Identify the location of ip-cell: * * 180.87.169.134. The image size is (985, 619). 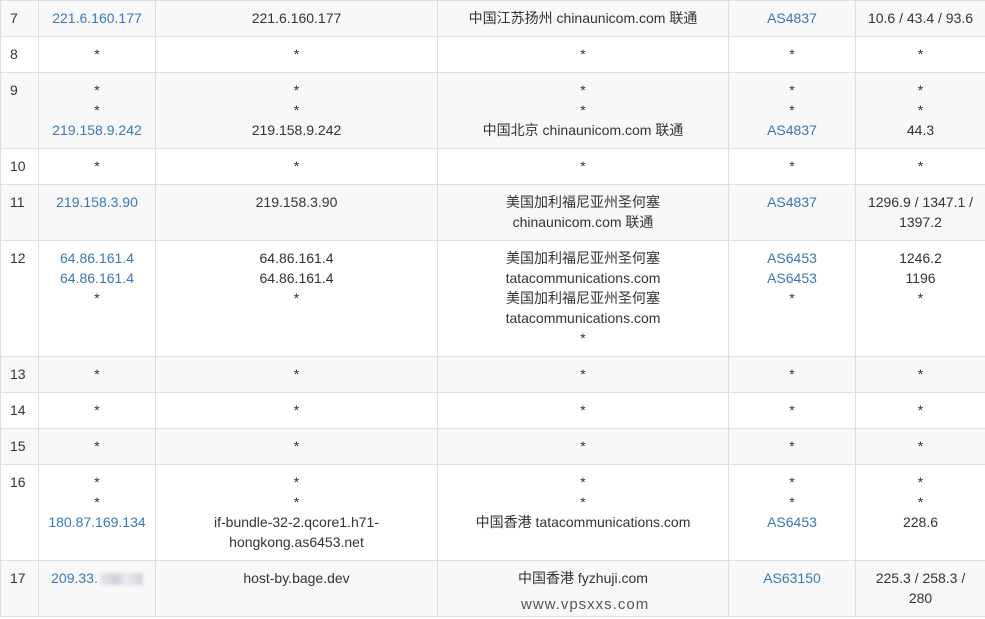
(97, 512).